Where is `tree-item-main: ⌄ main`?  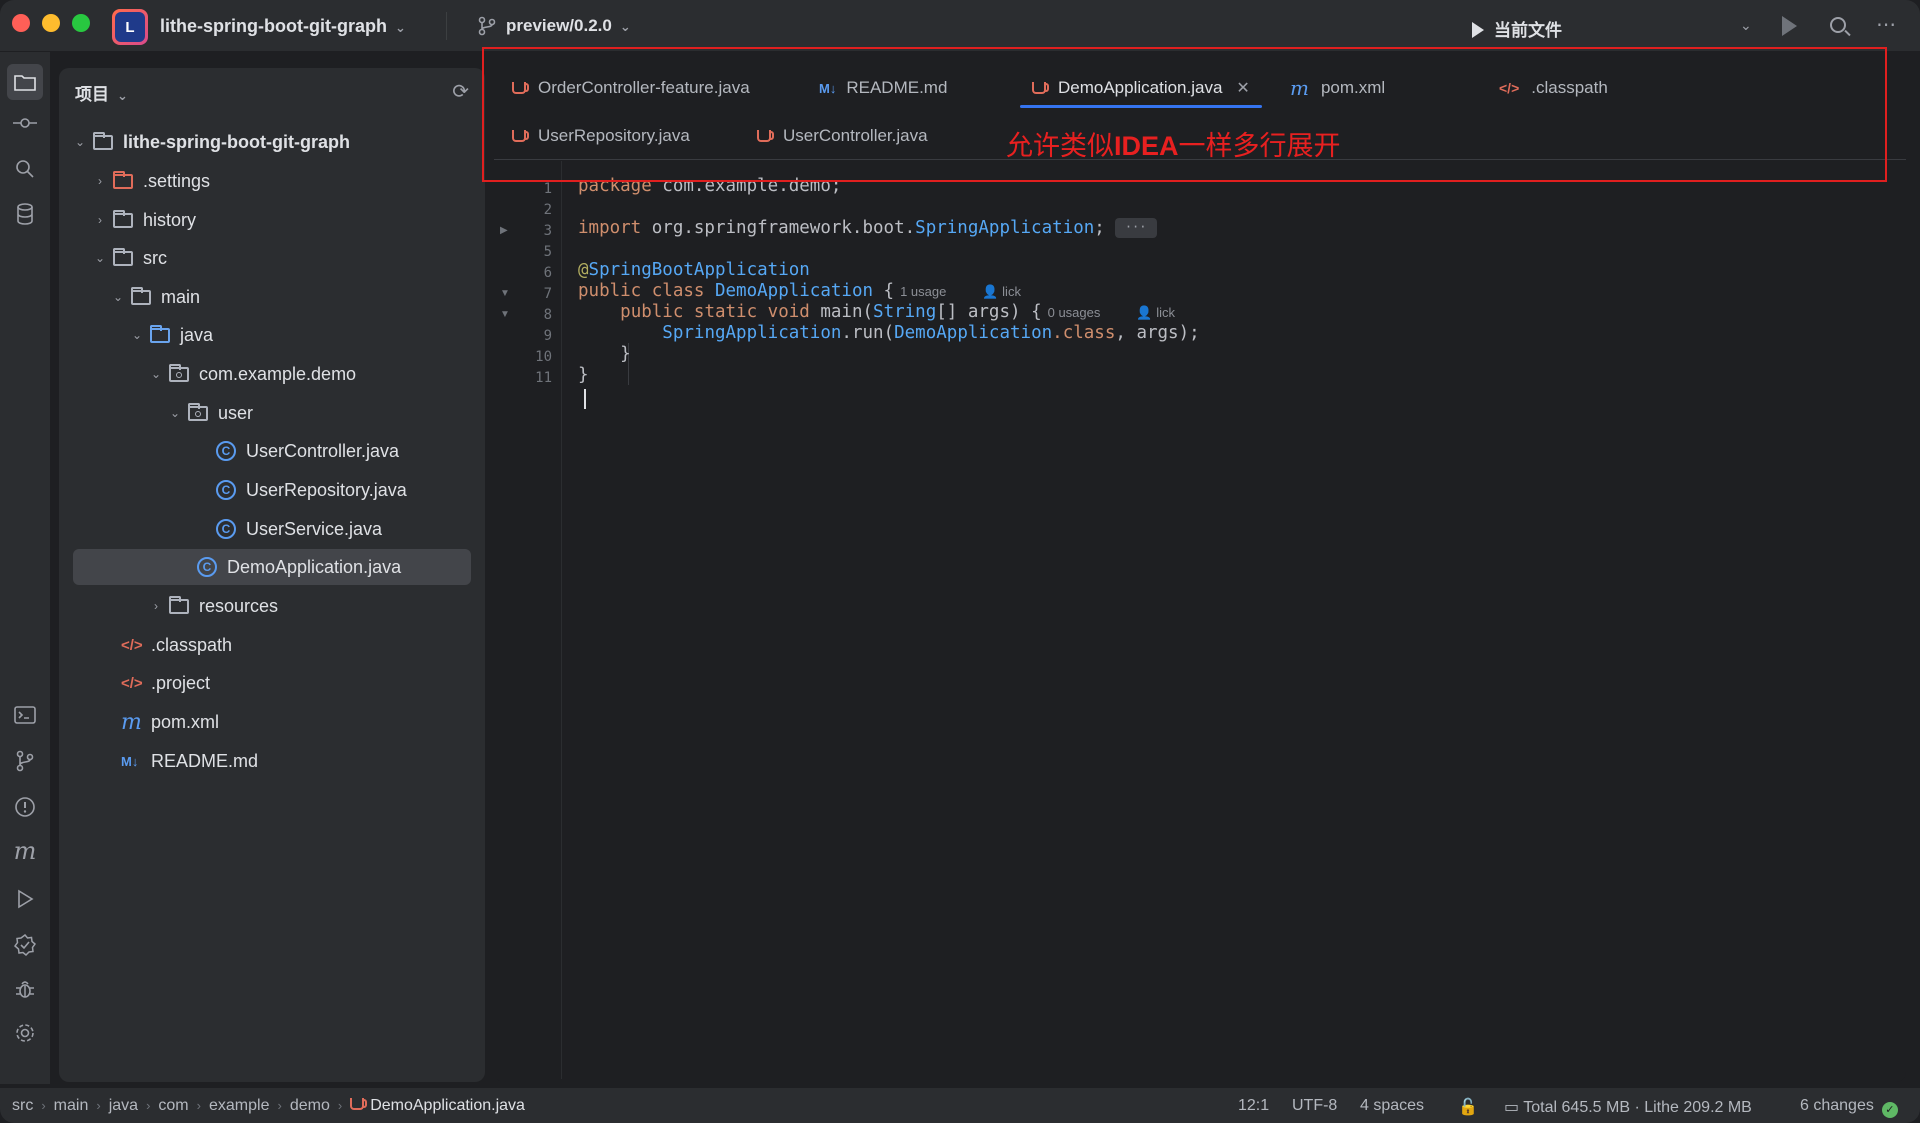
tree-item-main: ⌄ main is located at coordinates (155, 297).